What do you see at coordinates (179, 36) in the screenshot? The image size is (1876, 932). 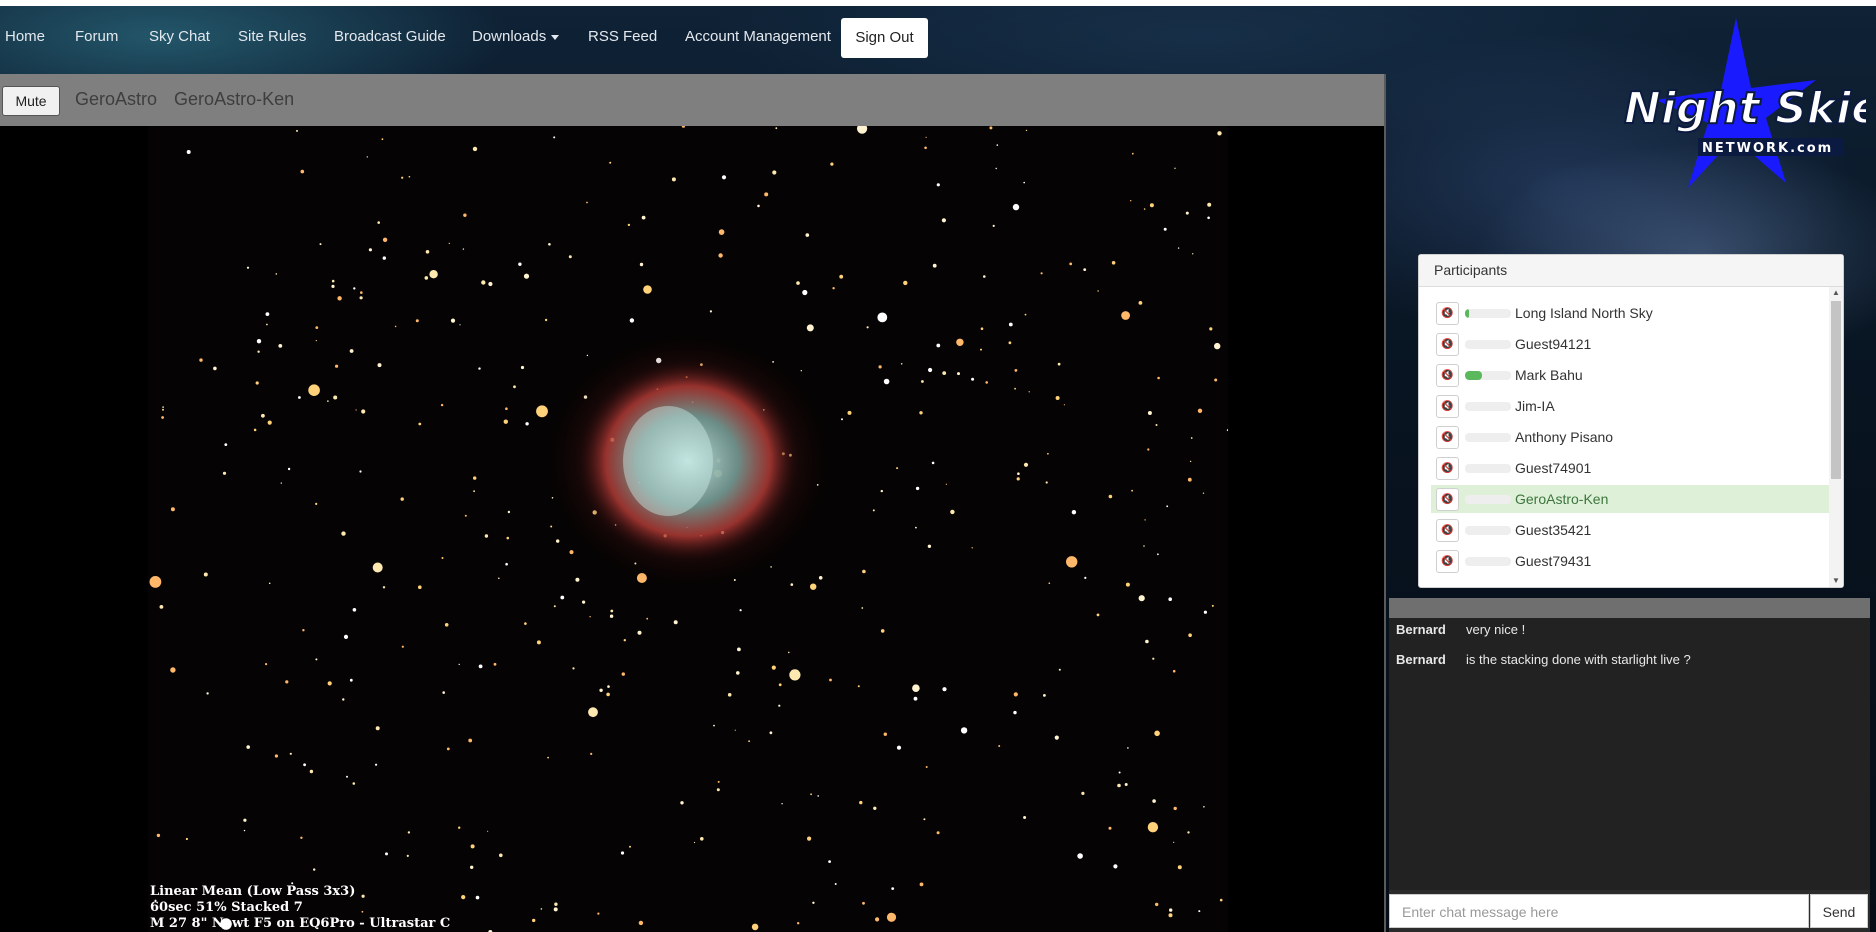 I see `nav-sky-chat: Sky Chat` at bounding box center [179, 36].